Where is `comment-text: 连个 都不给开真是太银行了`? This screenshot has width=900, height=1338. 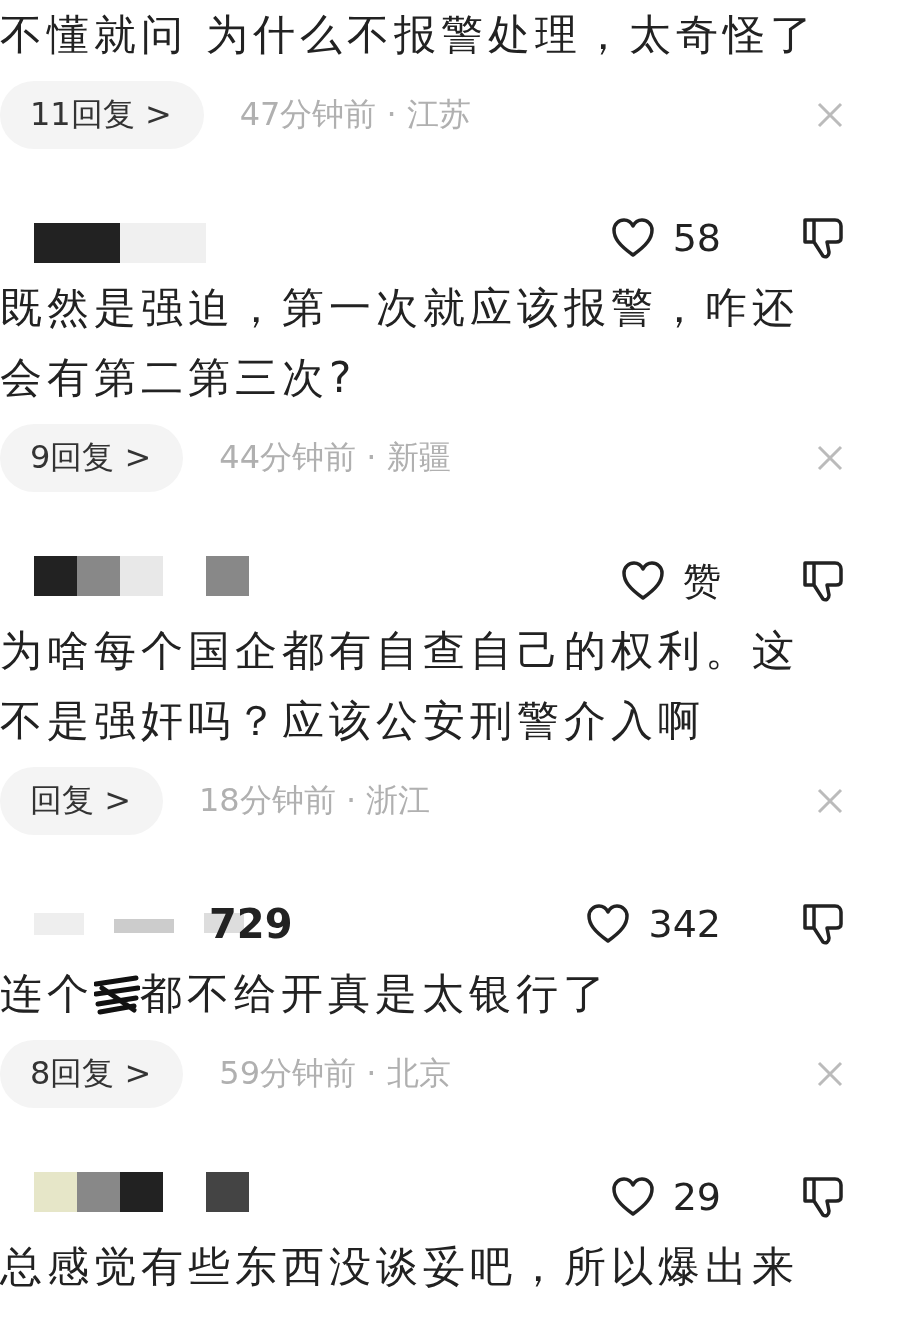 comment-text: 连个 都不给开真是太银行了 is located at coordinates (305, 993).